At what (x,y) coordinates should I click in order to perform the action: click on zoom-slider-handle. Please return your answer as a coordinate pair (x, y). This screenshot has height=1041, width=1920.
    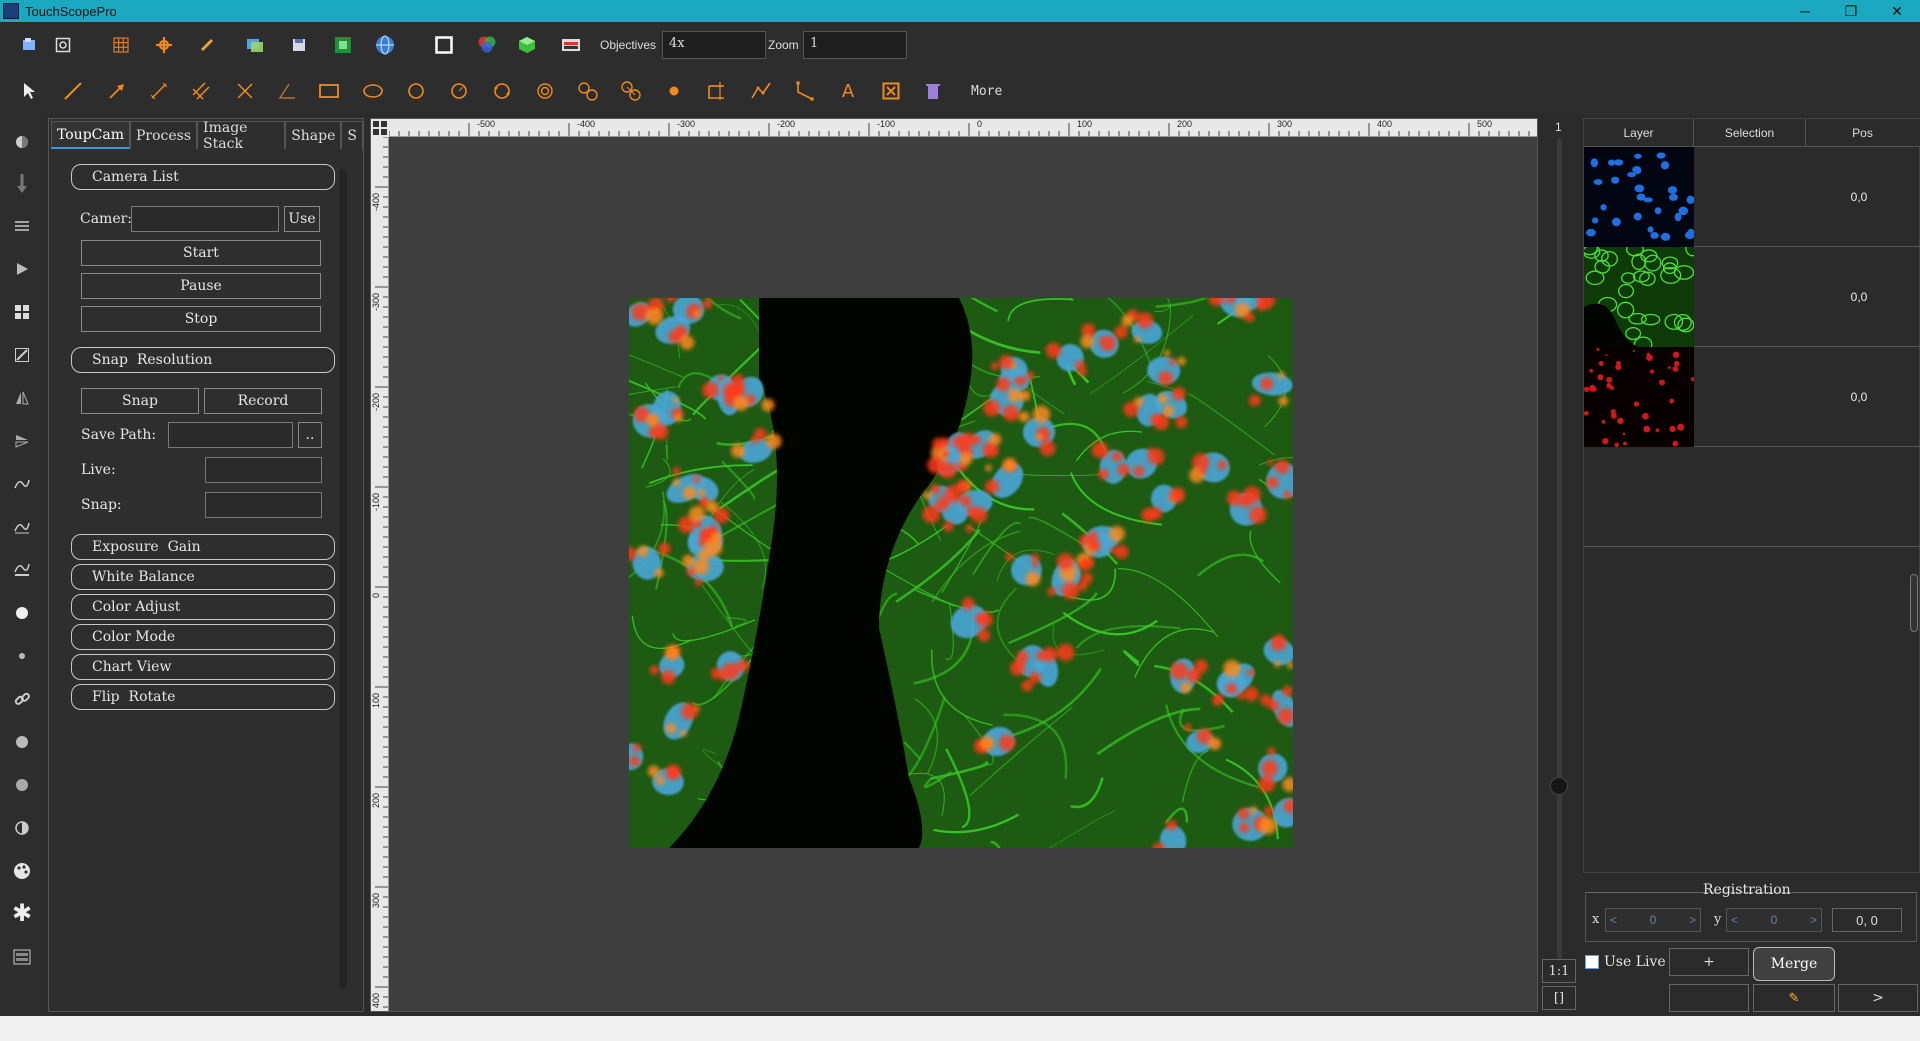
    Looking at the image, I should click on (1559, 786).